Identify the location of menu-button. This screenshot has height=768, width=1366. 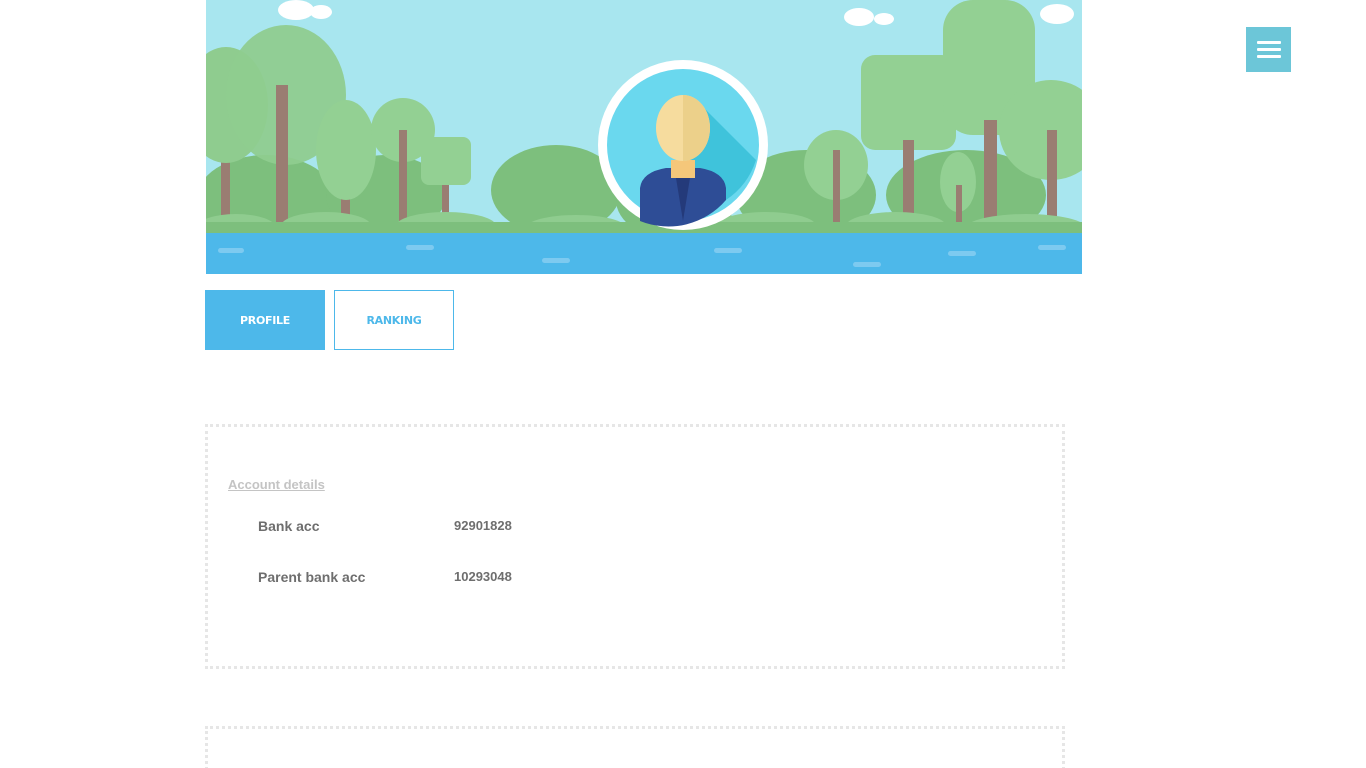
(1268, 49).